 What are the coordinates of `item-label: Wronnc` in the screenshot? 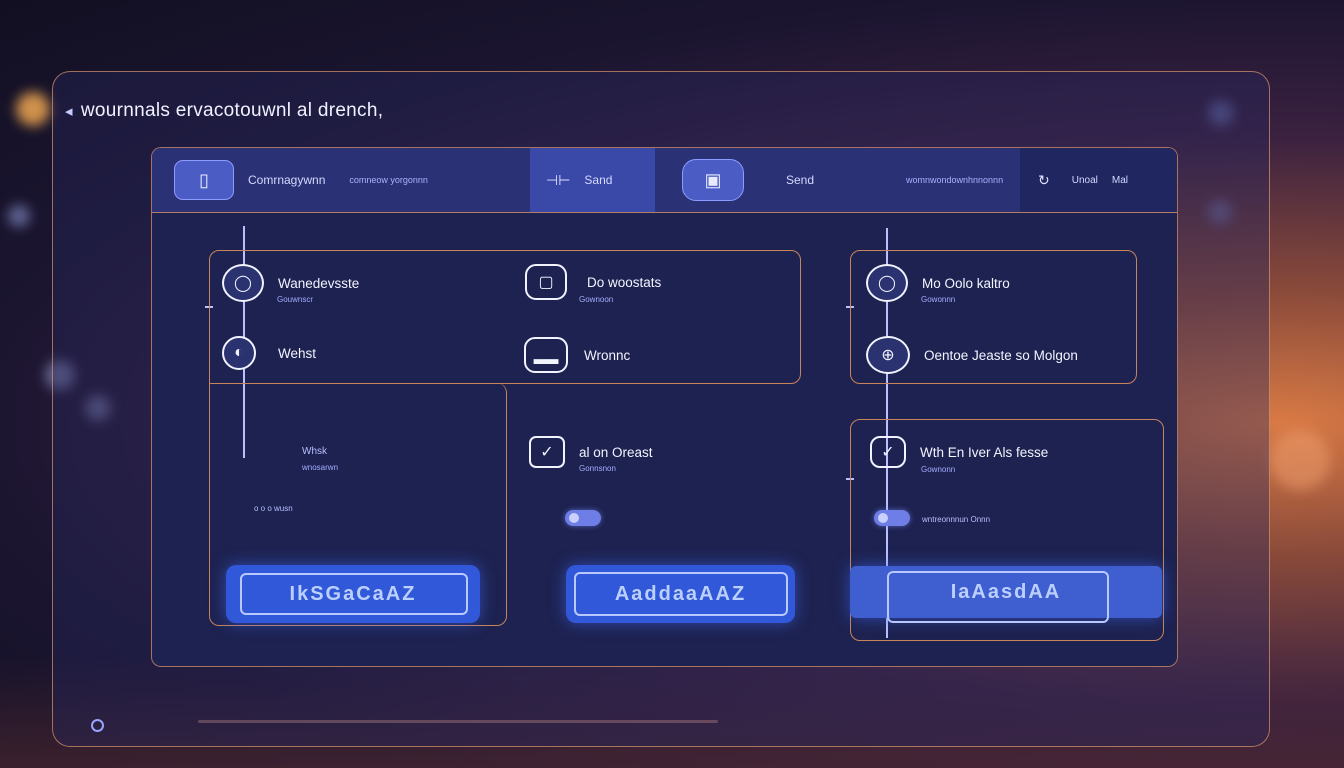 It's located at (607, 355).